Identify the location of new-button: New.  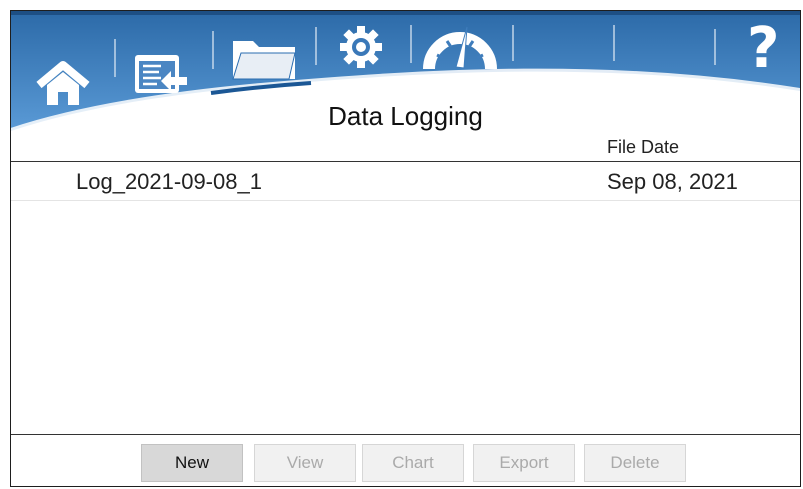
(192, 463).